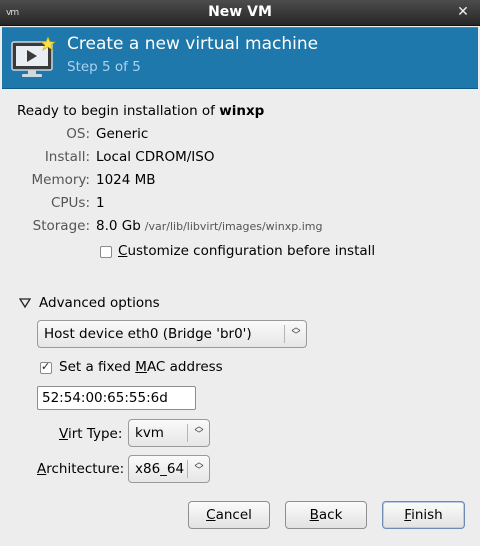 The image size is (480, 546). What do you see at coordinates (100, 203) in the screenshot?
I see `cpus-value: 1` at bounding box center [100, 203].